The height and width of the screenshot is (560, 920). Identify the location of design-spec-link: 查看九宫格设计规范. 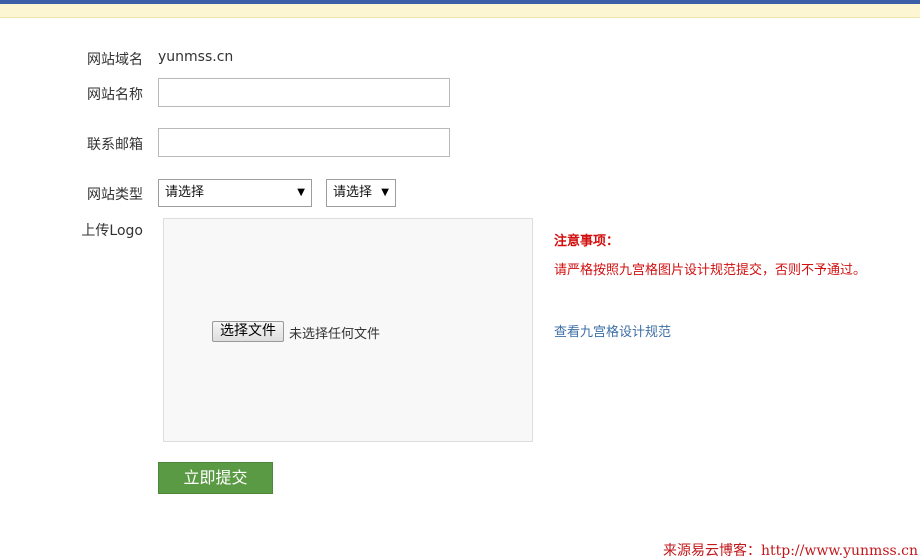
(612, 330).